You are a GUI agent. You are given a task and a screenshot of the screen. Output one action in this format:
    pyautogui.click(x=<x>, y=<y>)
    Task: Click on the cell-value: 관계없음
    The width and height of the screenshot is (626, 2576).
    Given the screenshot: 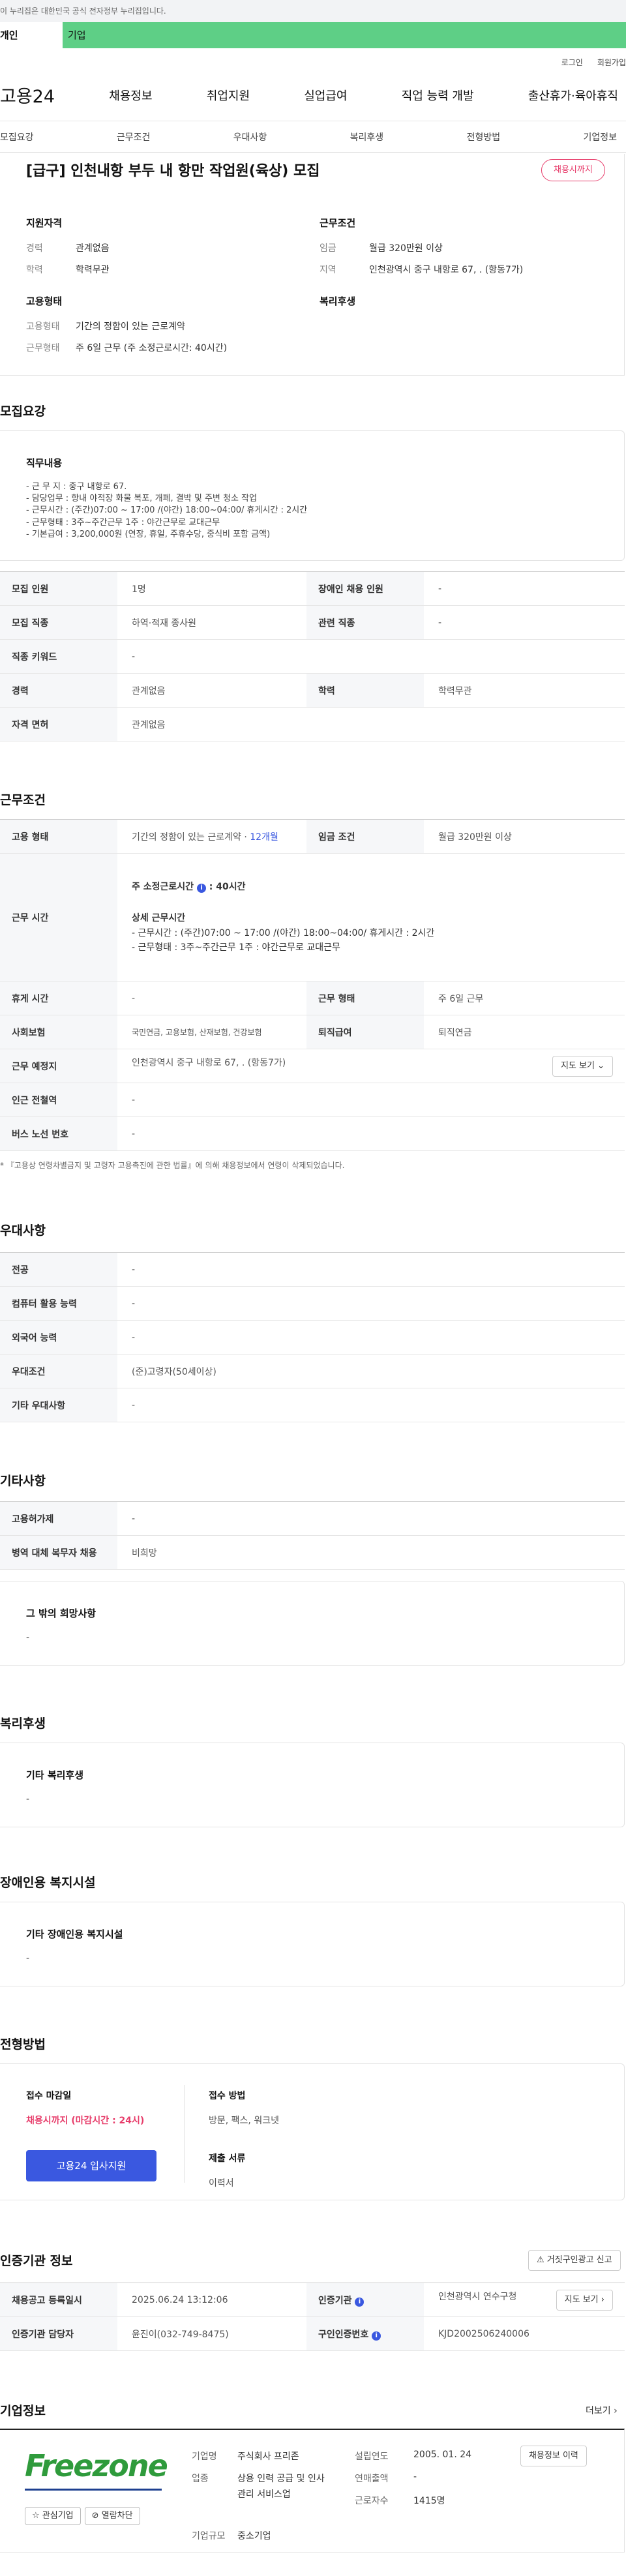 What is the action you would take?
    pyautogui.click(x=211, y=690)
    